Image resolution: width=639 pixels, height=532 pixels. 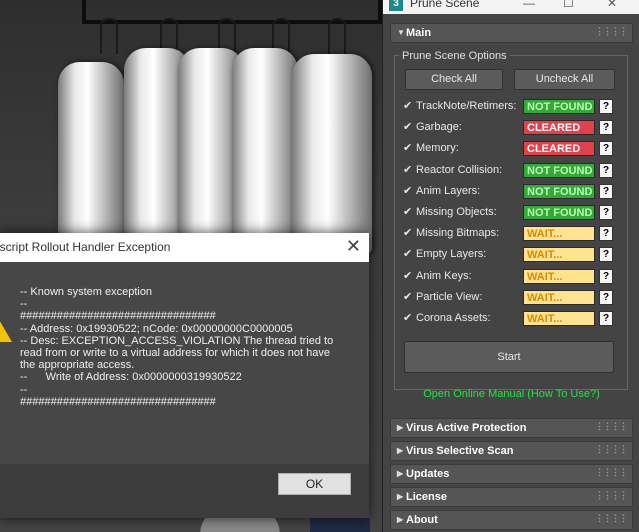 What do you see at coordinates (445, 5) in the screenshot?
I see `panel-title: Prune Scene` at bounding box center [445, 5].